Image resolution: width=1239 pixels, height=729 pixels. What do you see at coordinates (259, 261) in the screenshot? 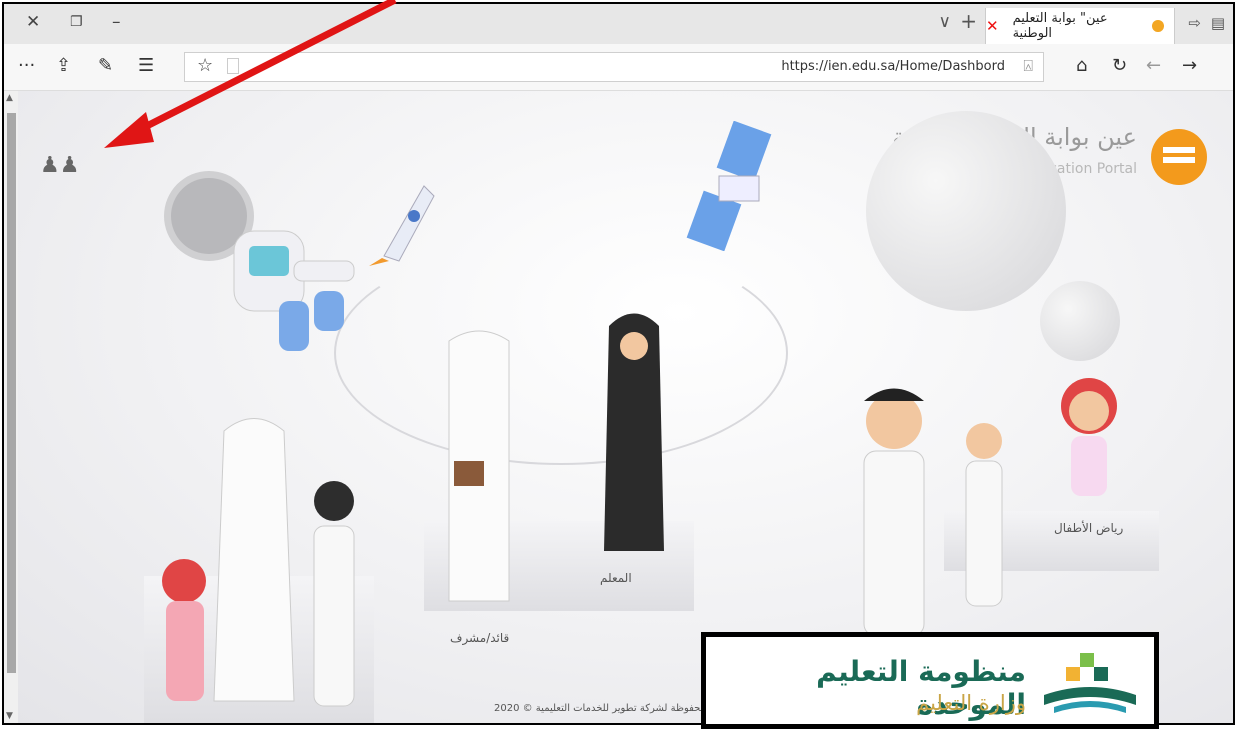
I see `astronaut-illustration` at bounding box center [259, 261].